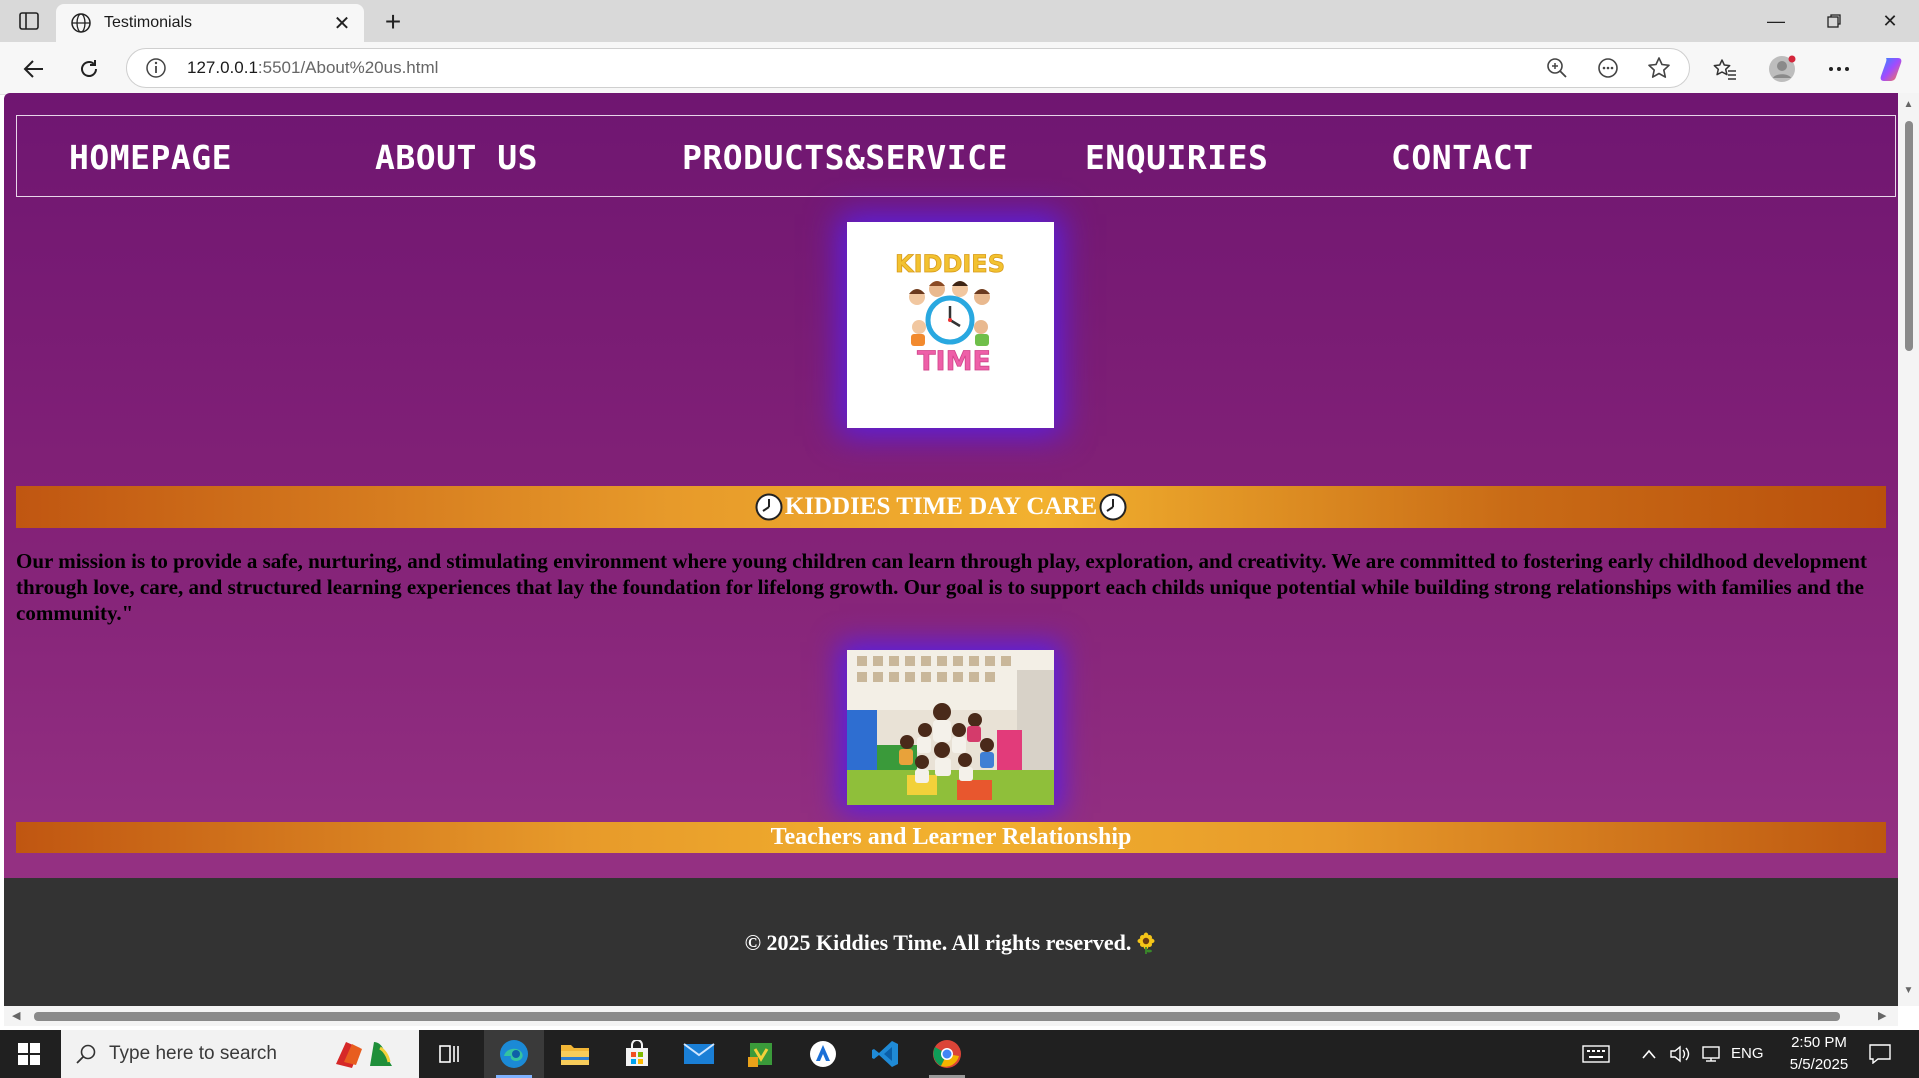  Describe the element at coordinates (1890, 21) in the screenshot. I see `window-close-icon: ✕` at that location.